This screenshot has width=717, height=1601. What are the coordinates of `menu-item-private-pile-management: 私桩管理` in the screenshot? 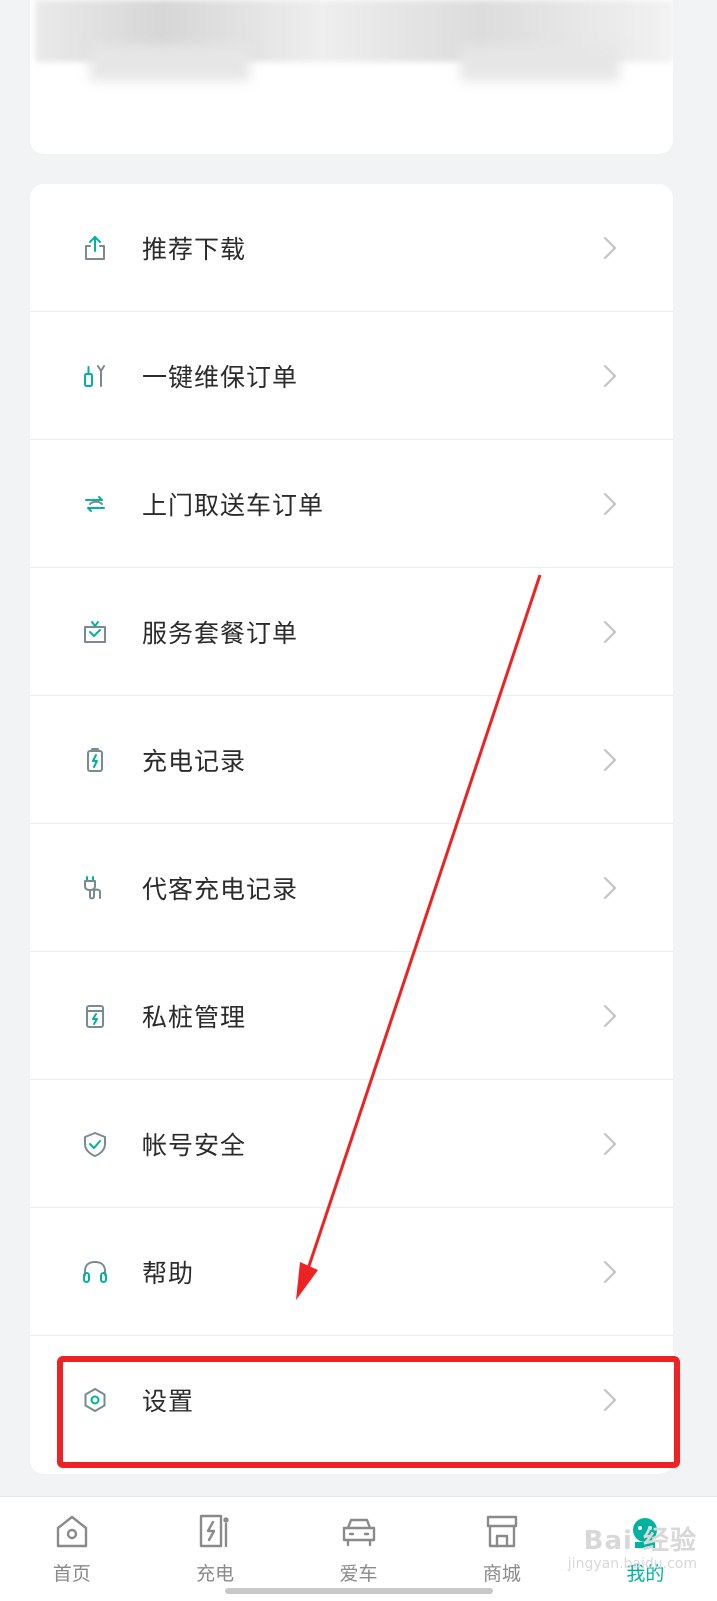 It's located at (351, 1016).